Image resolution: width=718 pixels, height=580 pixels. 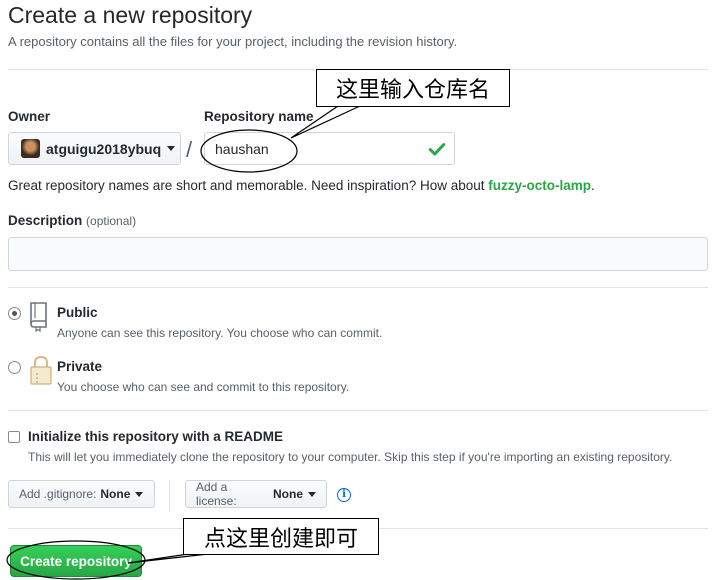 I want to click on description-input, so click(x=358, y=254).